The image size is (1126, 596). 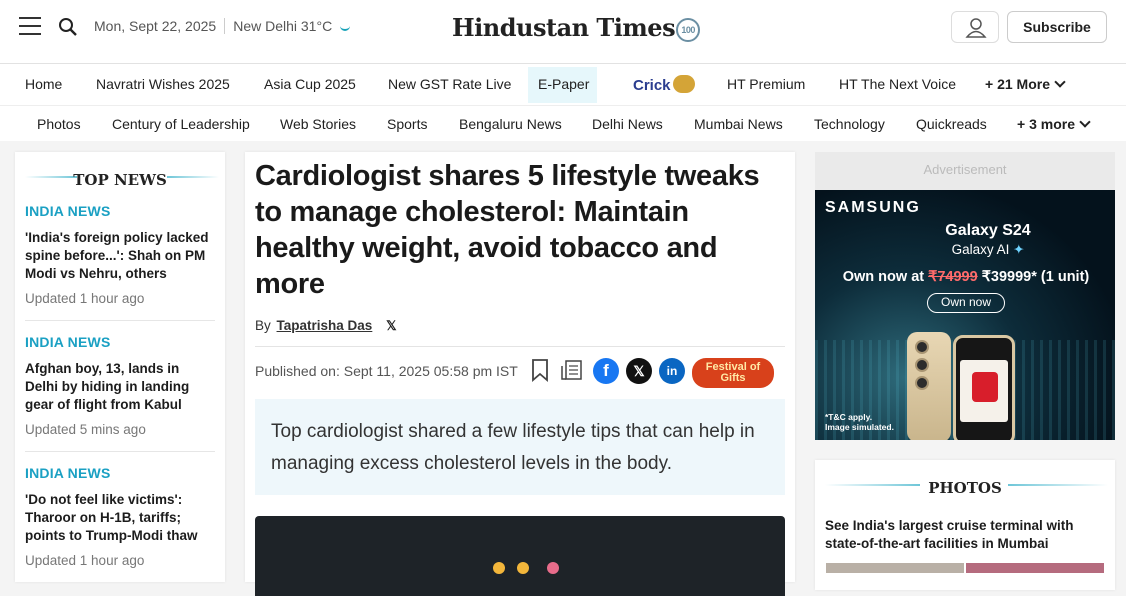 What do you see at coordinates (1057, 27) in the screenshot?
I see `subscribe-button: Subscribe` at bounding box center [1057, 27].